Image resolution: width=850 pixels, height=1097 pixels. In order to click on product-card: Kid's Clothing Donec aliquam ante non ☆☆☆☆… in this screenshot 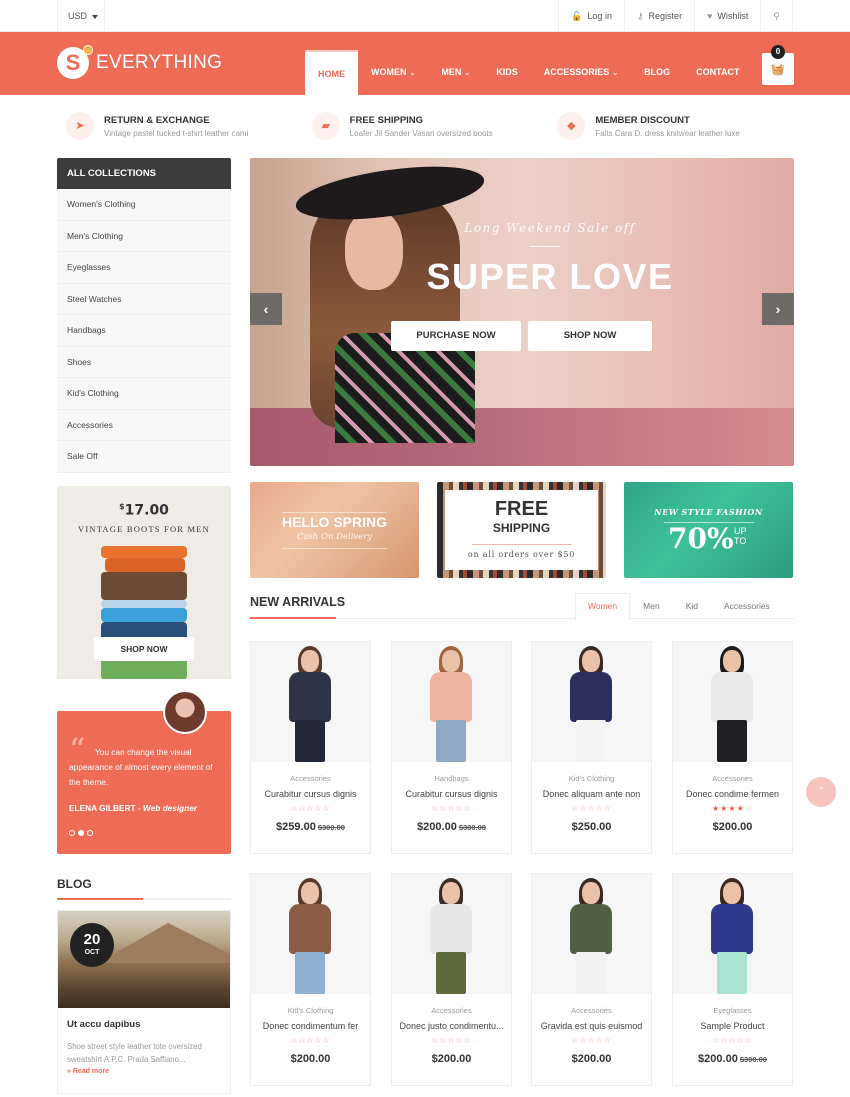, I will do `click(591, 747)`.